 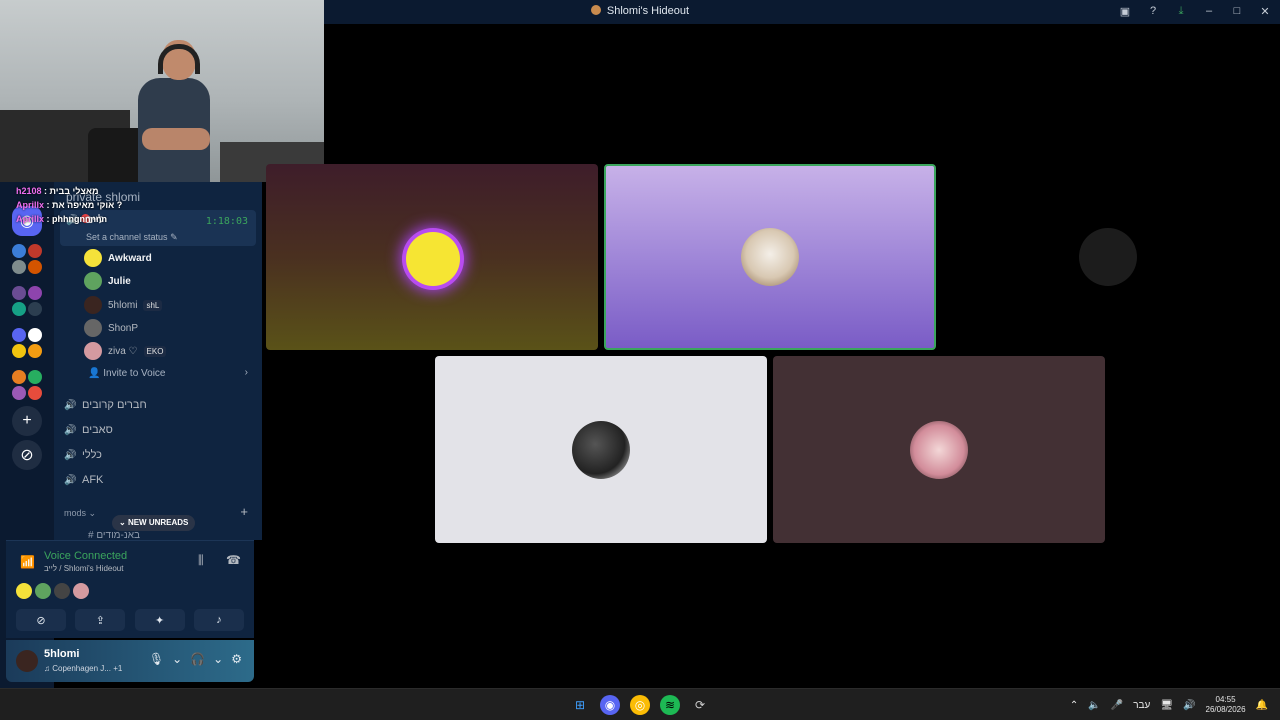 What do you see at coordinates (83, 480) in the screenshot?
I see `voice-channel: 🔊 AFK` at bounding box center [83, 480].